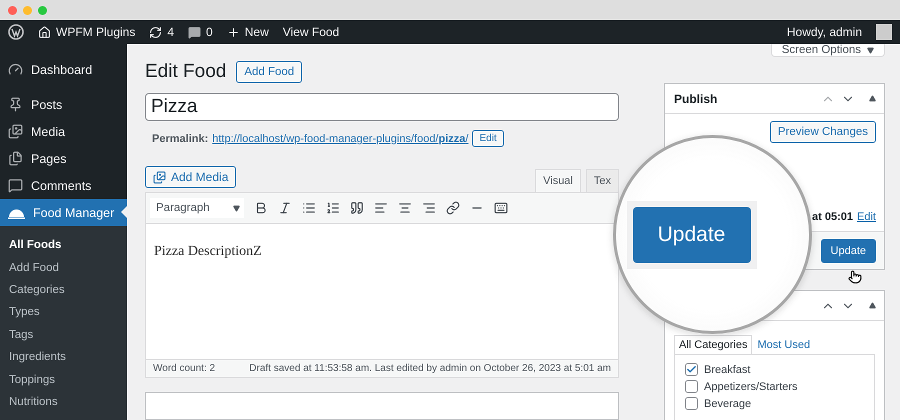  I want to click on schedule-text: at 05:01, so click(833, 217).